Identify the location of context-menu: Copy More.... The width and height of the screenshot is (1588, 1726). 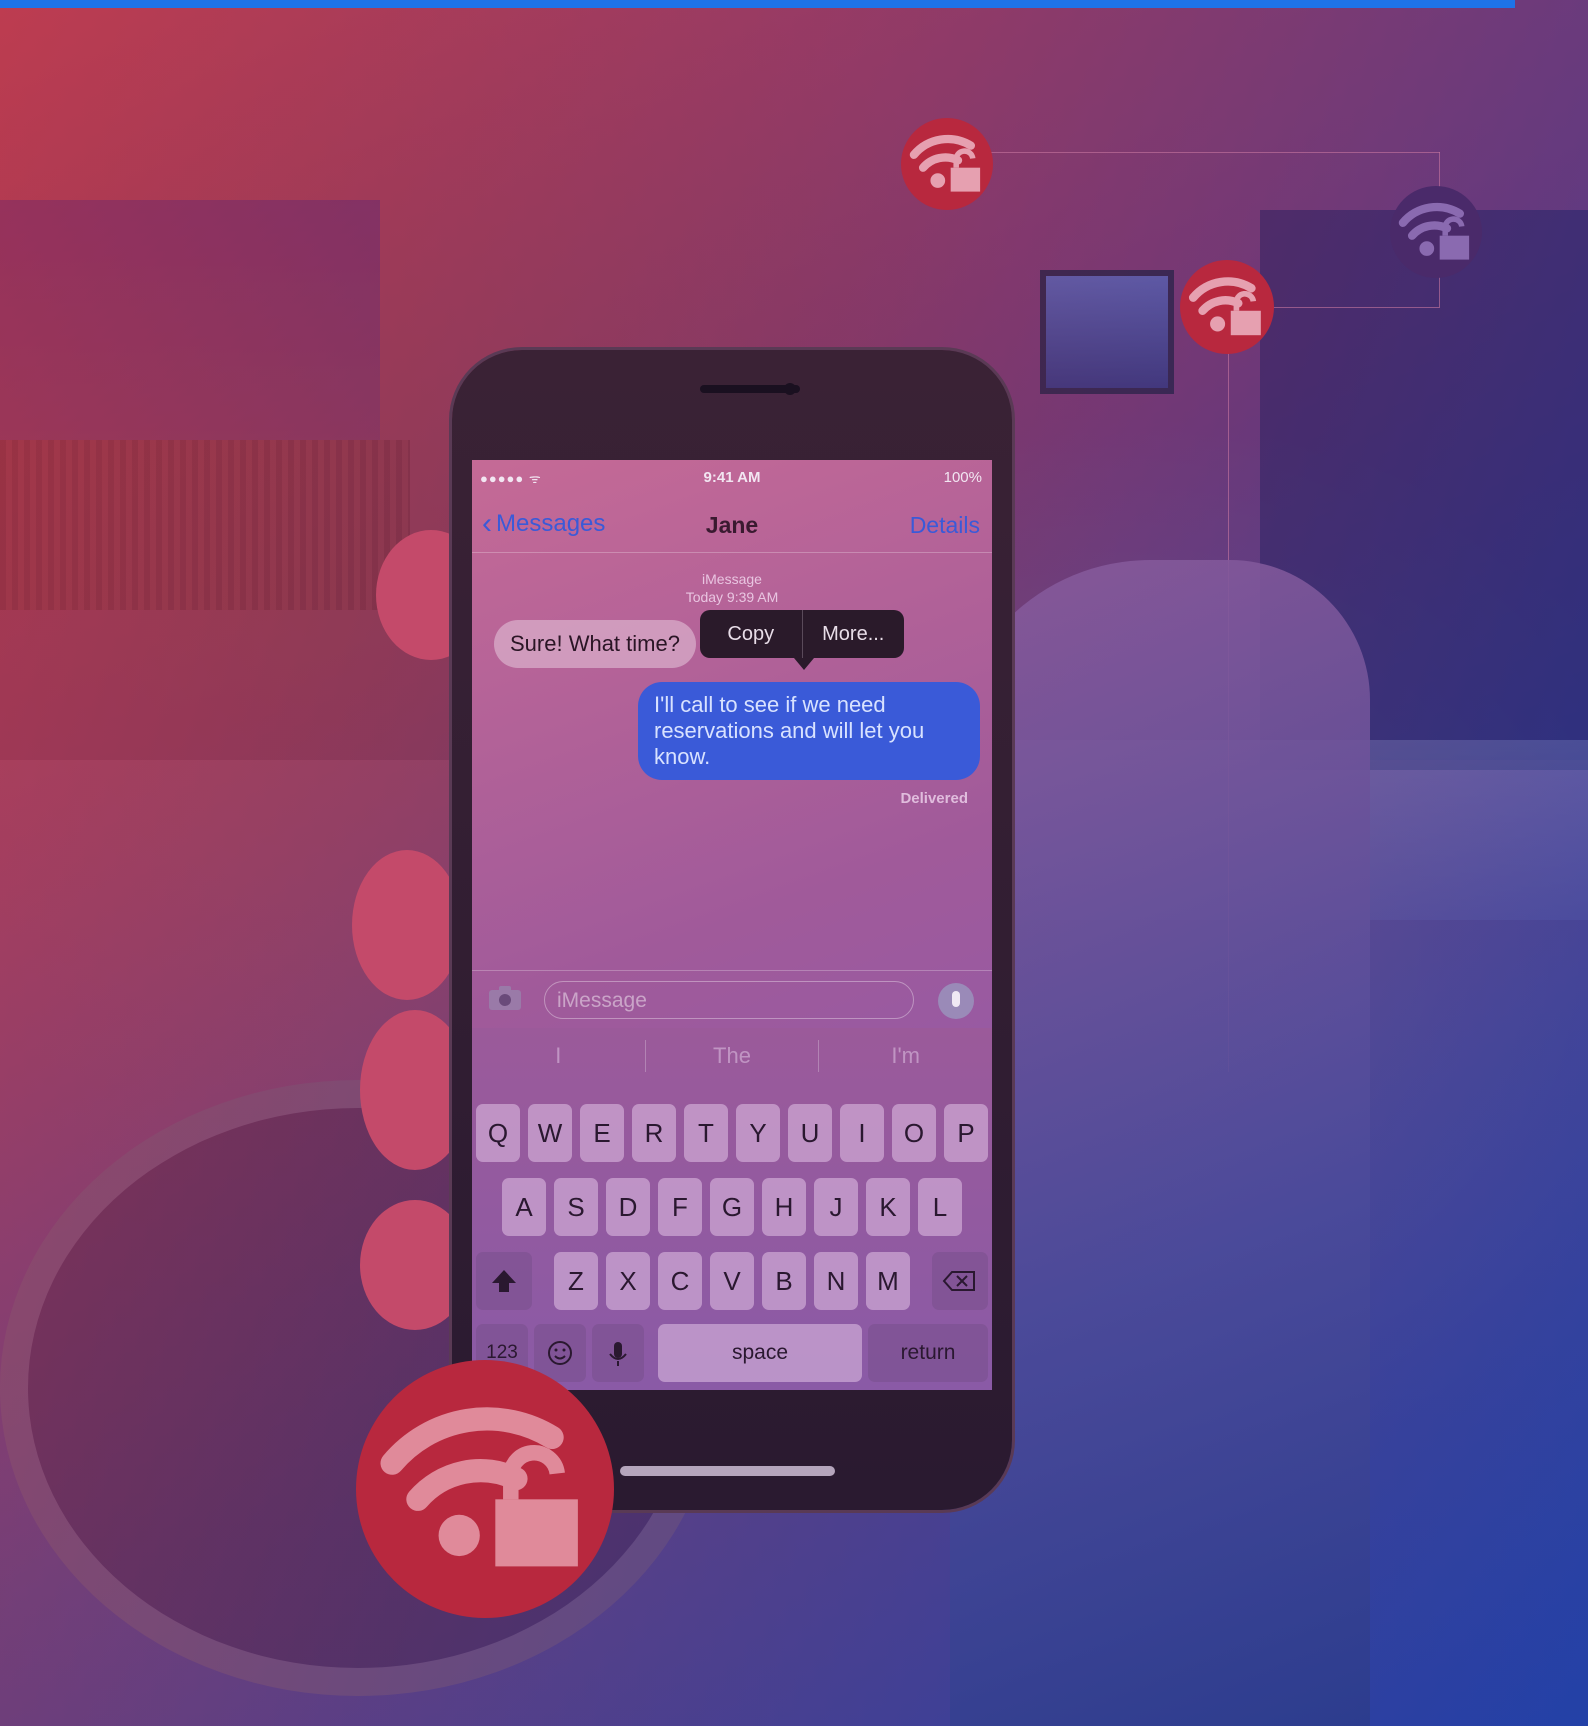
(802, 634).